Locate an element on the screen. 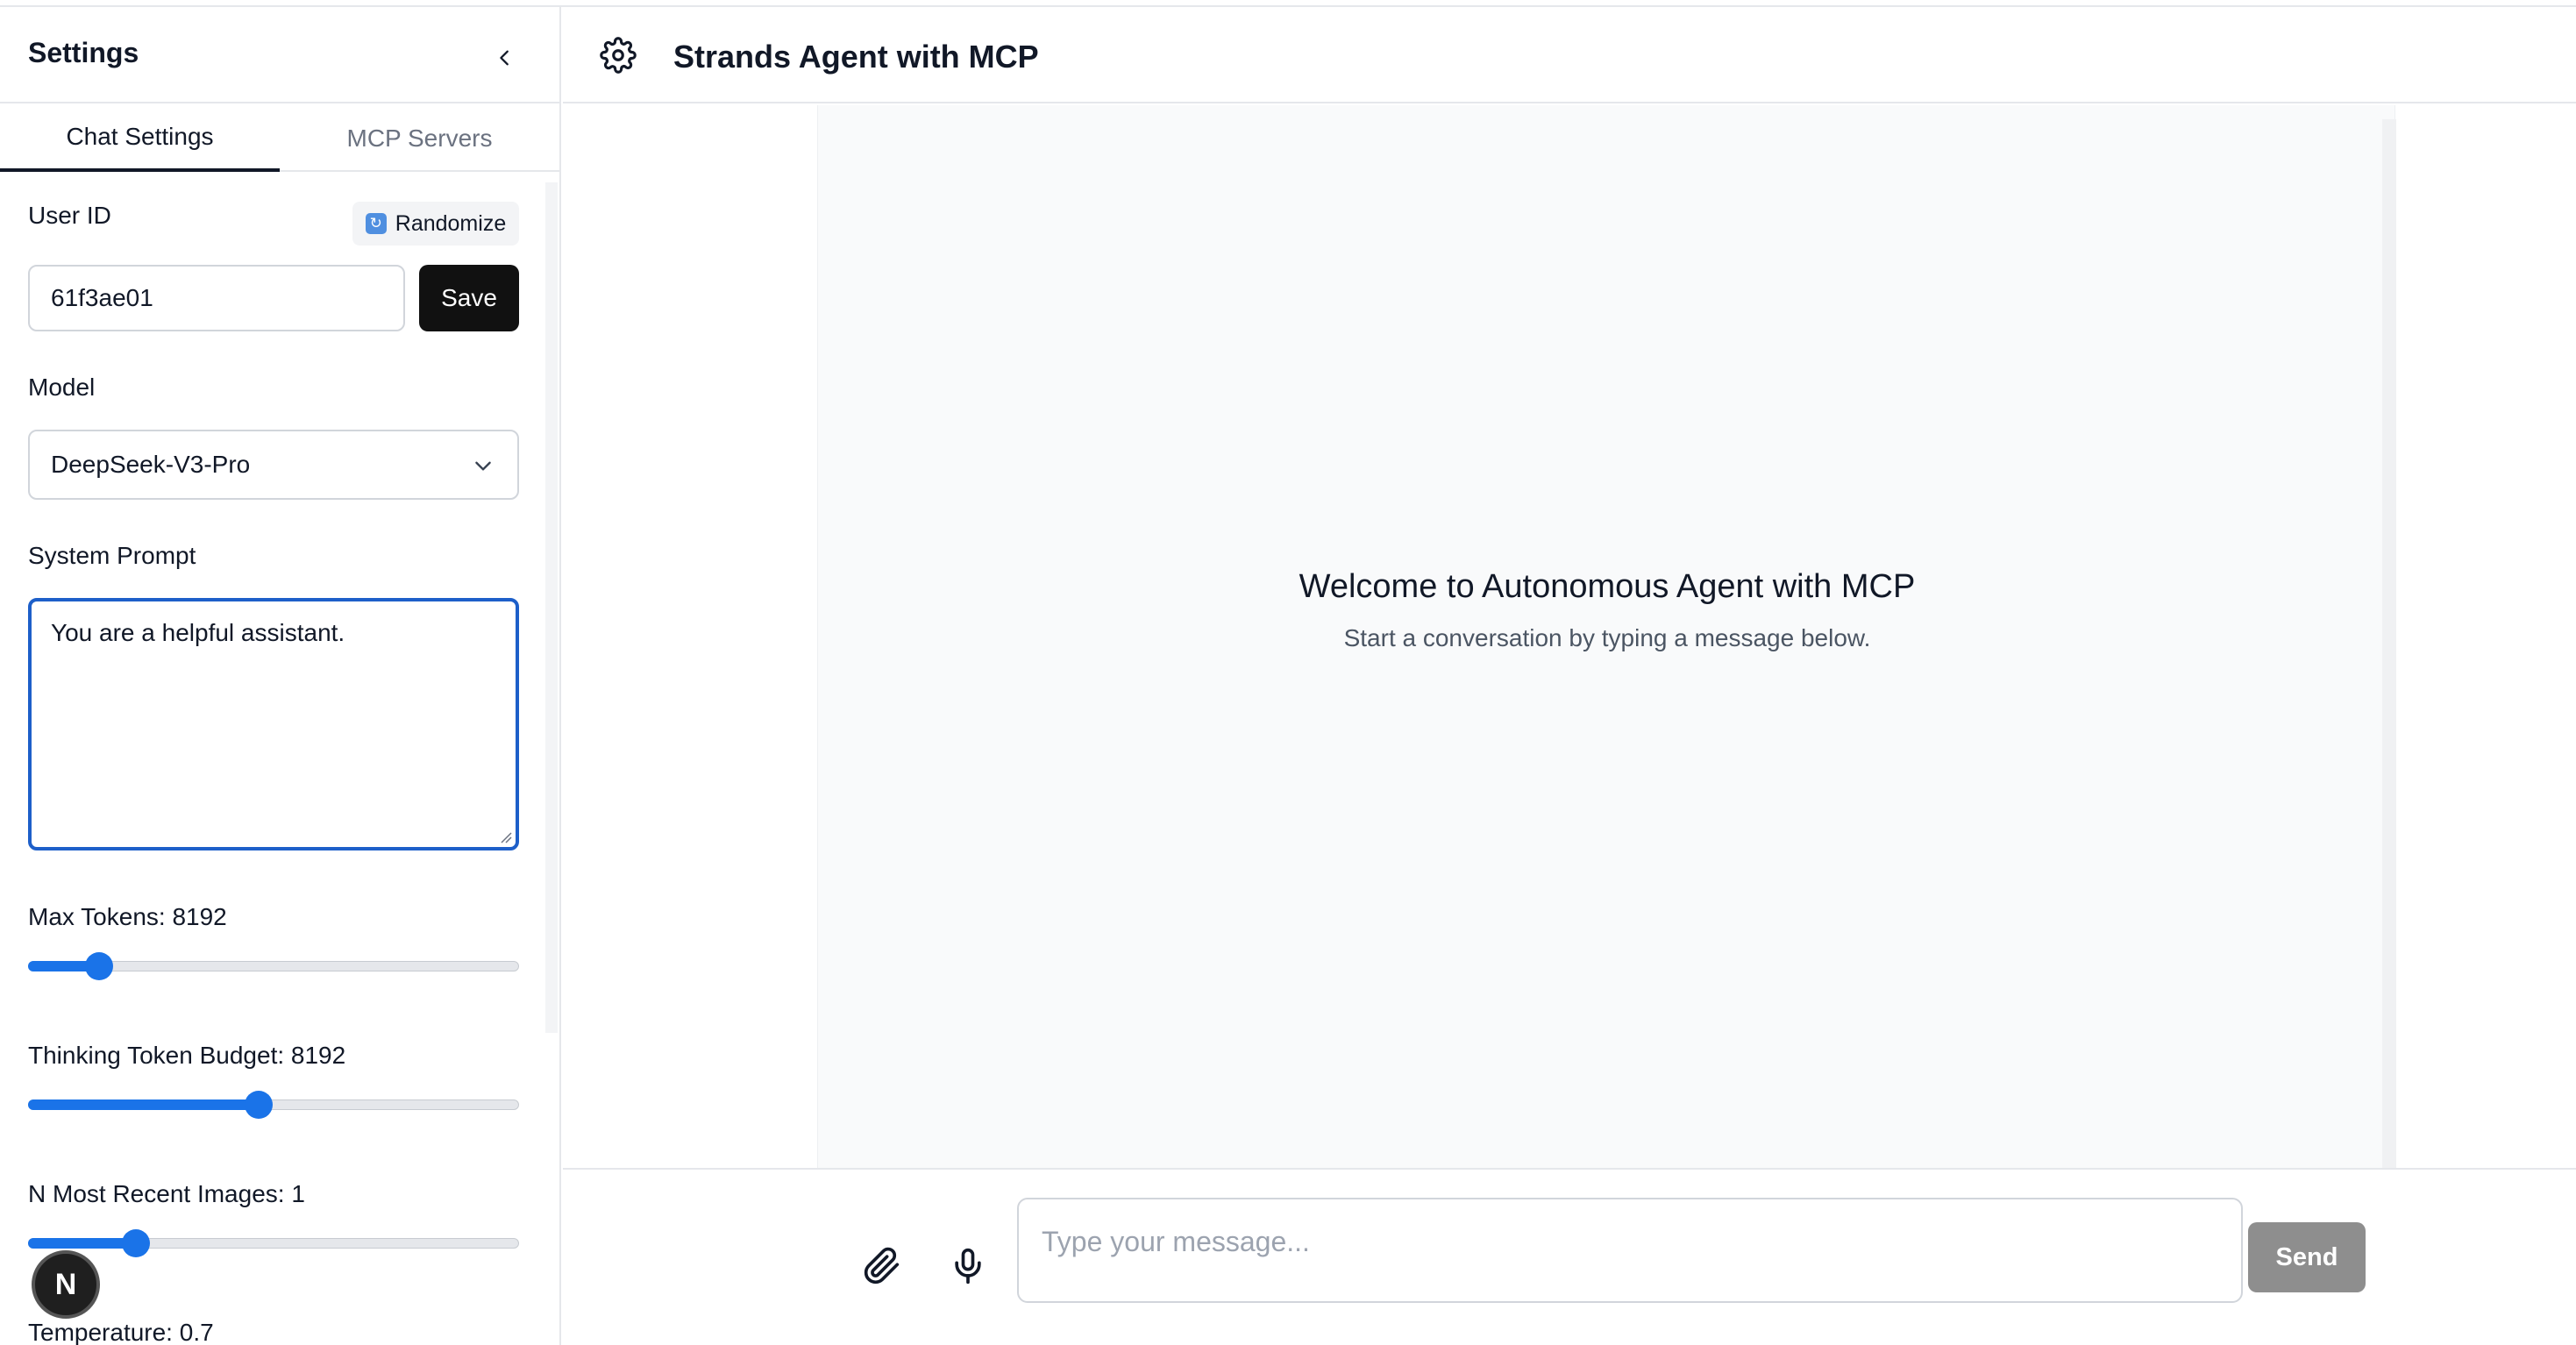  settings-tabs: Chat Settings MCP Servers is located at coordinates (279, 138).